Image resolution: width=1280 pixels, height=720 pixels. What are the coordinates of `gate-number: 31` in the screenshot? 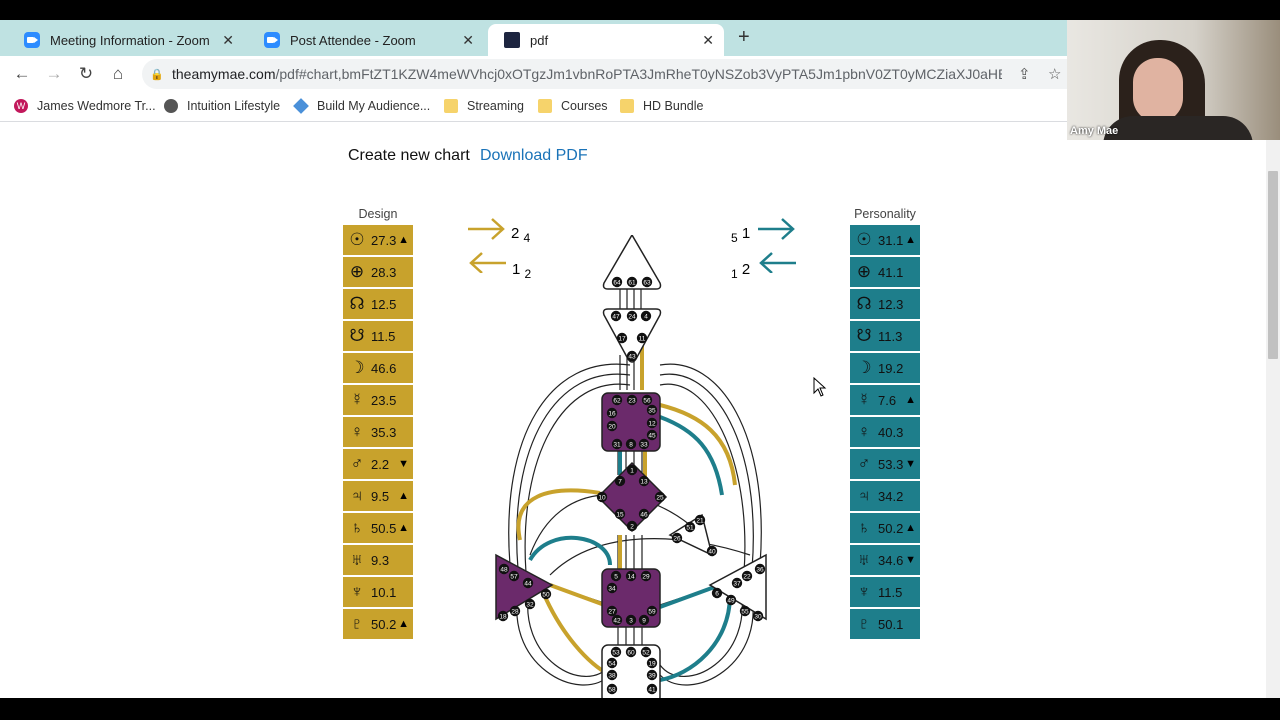 It's located at (617, 444).